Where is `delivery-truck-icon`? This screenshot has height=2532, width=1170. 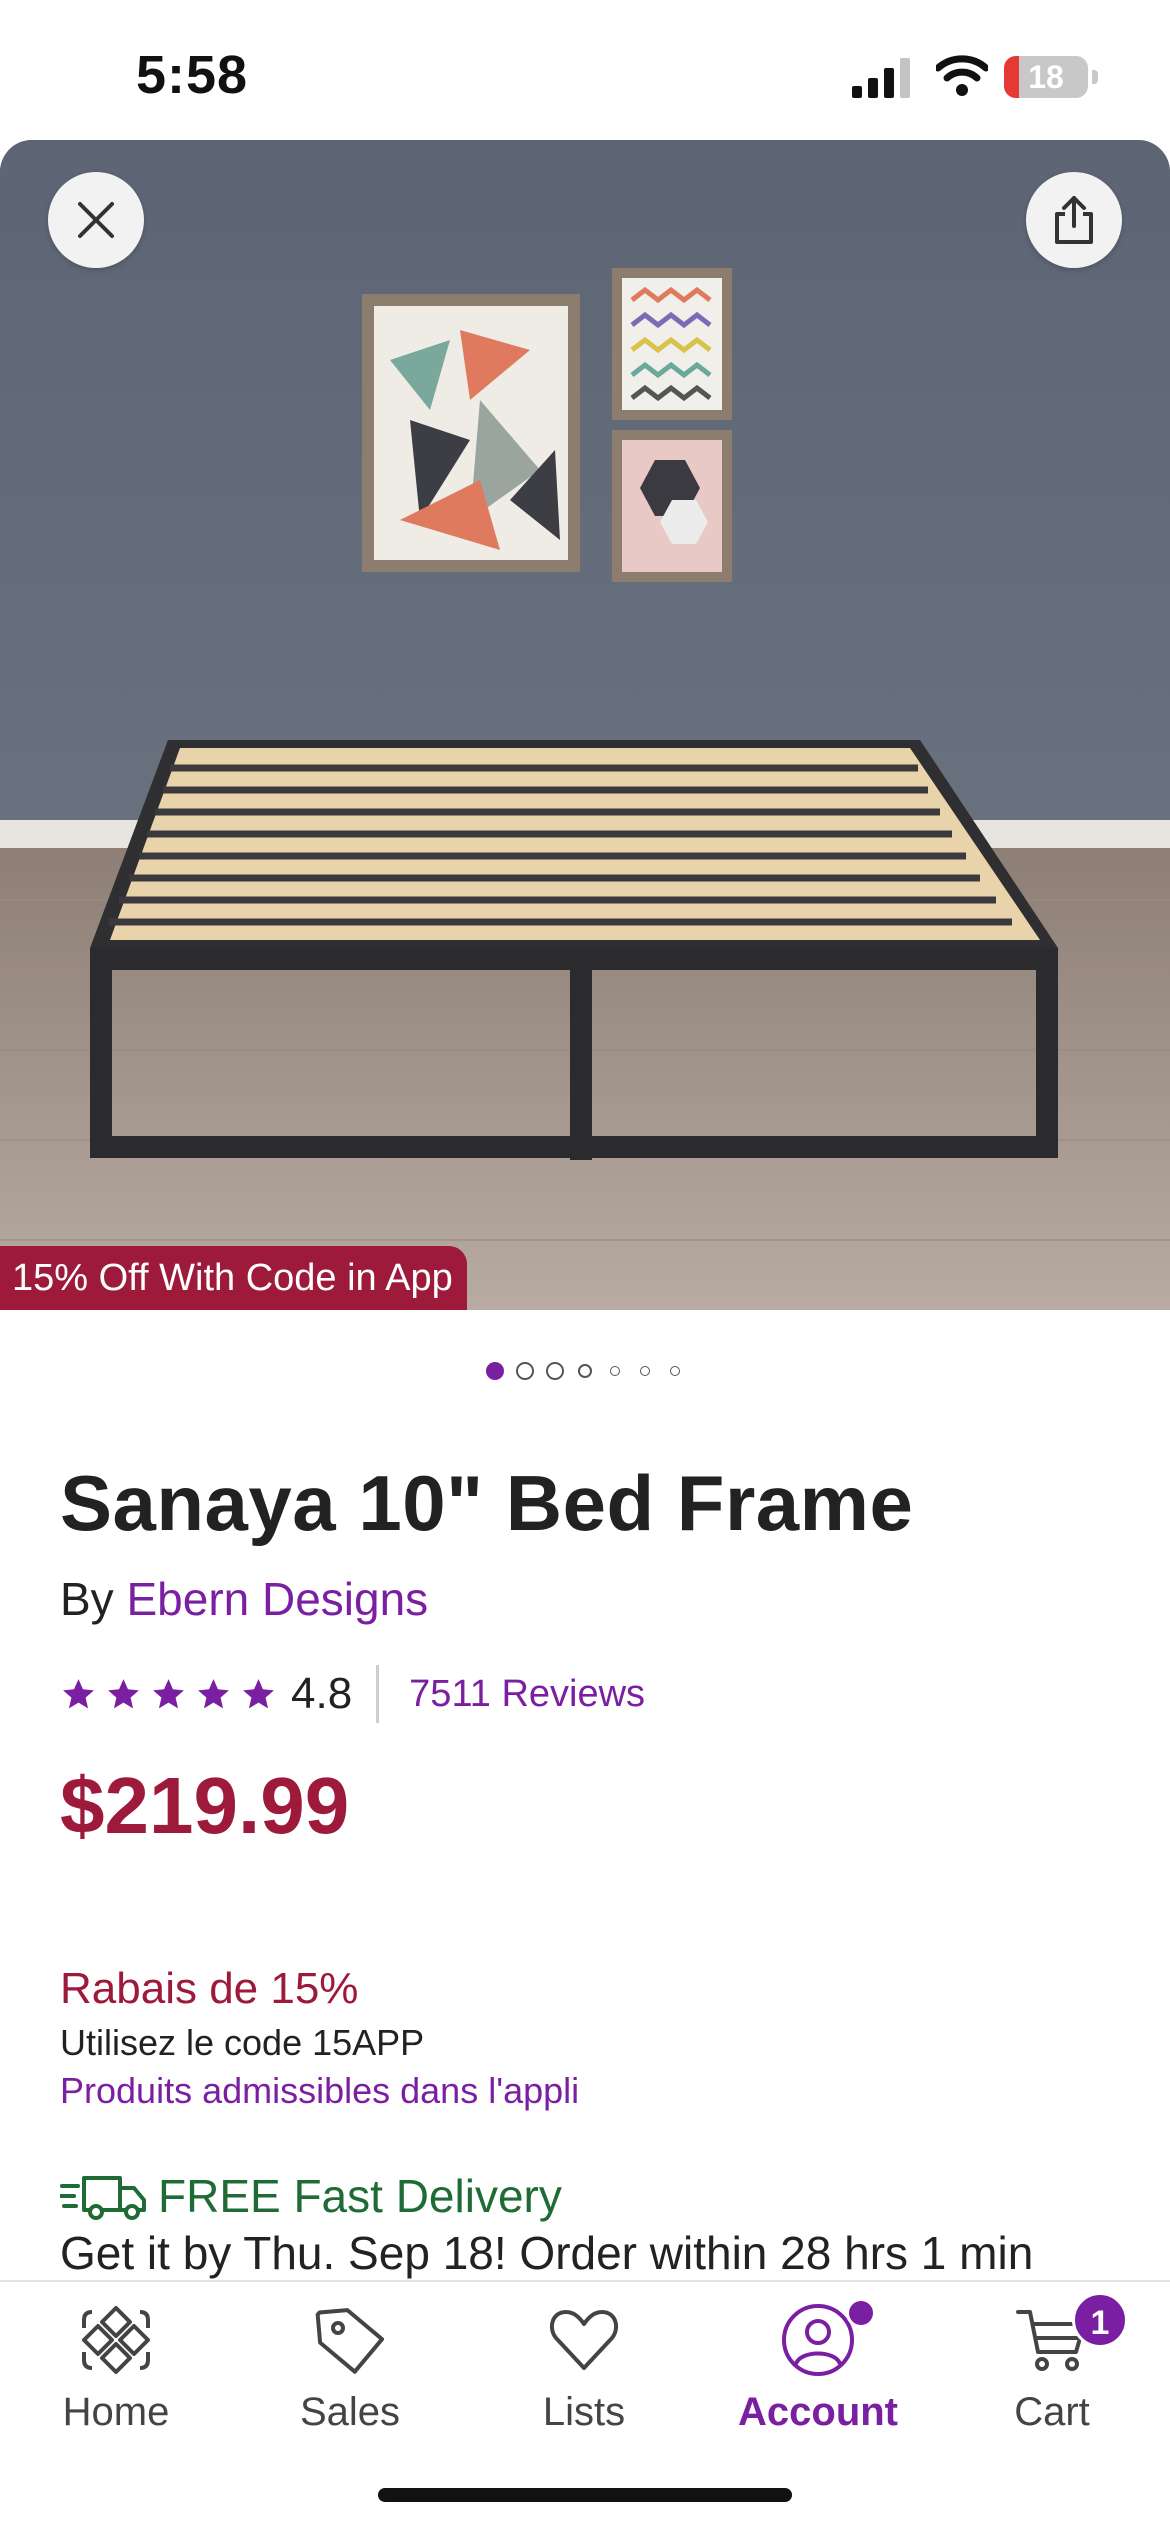
delivery-truck-icon is located at coordinates (103, 2198).